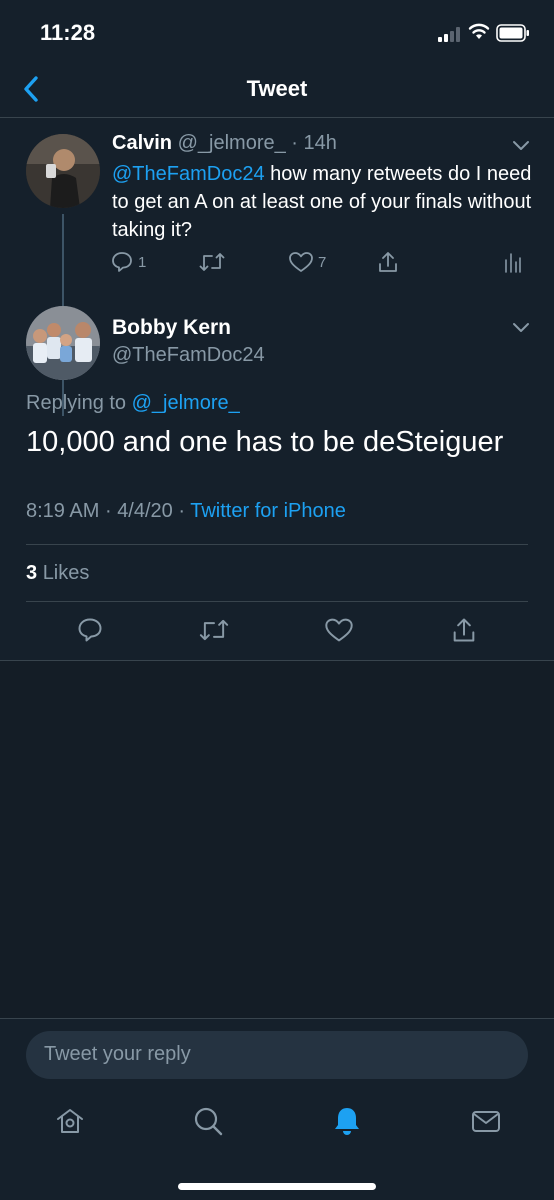 The image size is (554, 1200). What do you see at coordinates (208, 1121) in the screenshot?
I see `search-icon` at bounding box center [208, 1121].